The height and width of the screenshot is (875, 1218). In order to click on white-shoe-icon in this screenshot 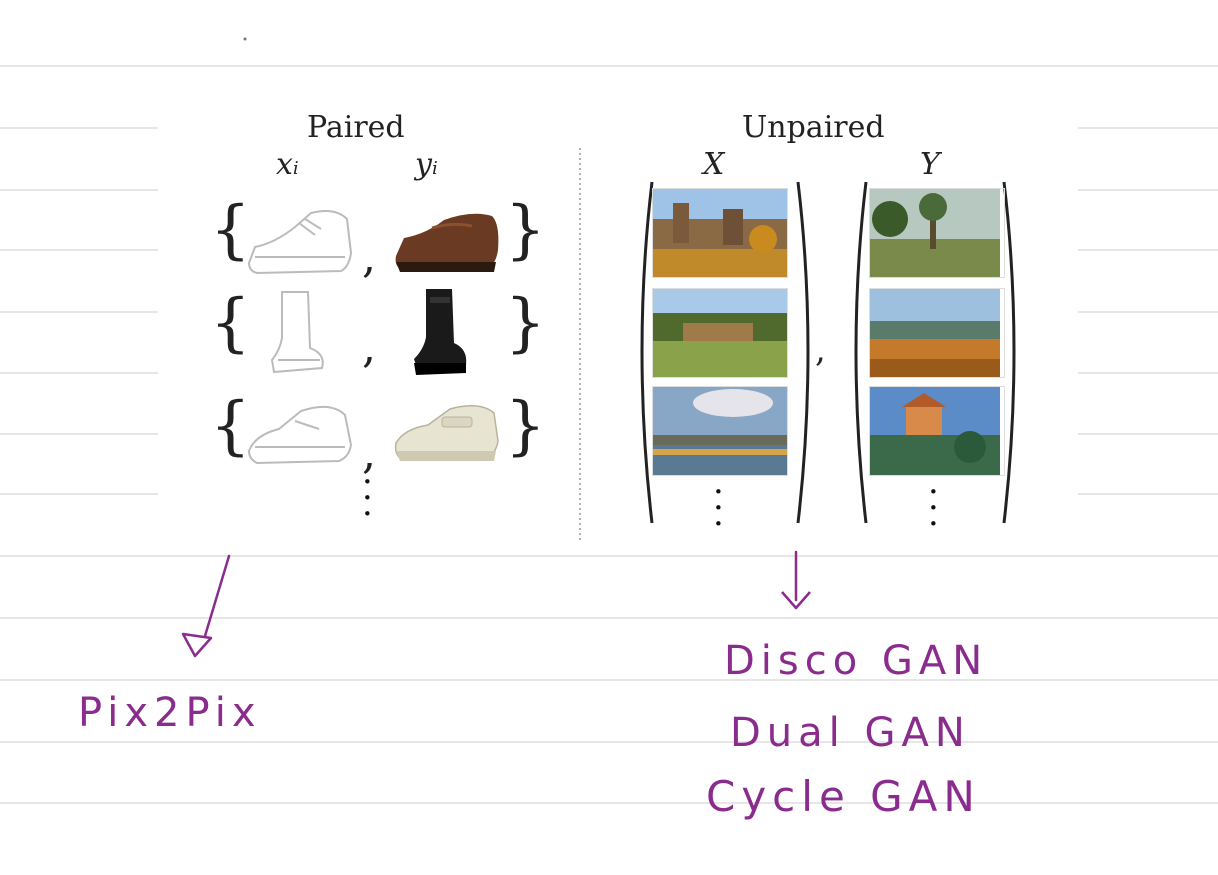, I will do `click(446, 433)`.